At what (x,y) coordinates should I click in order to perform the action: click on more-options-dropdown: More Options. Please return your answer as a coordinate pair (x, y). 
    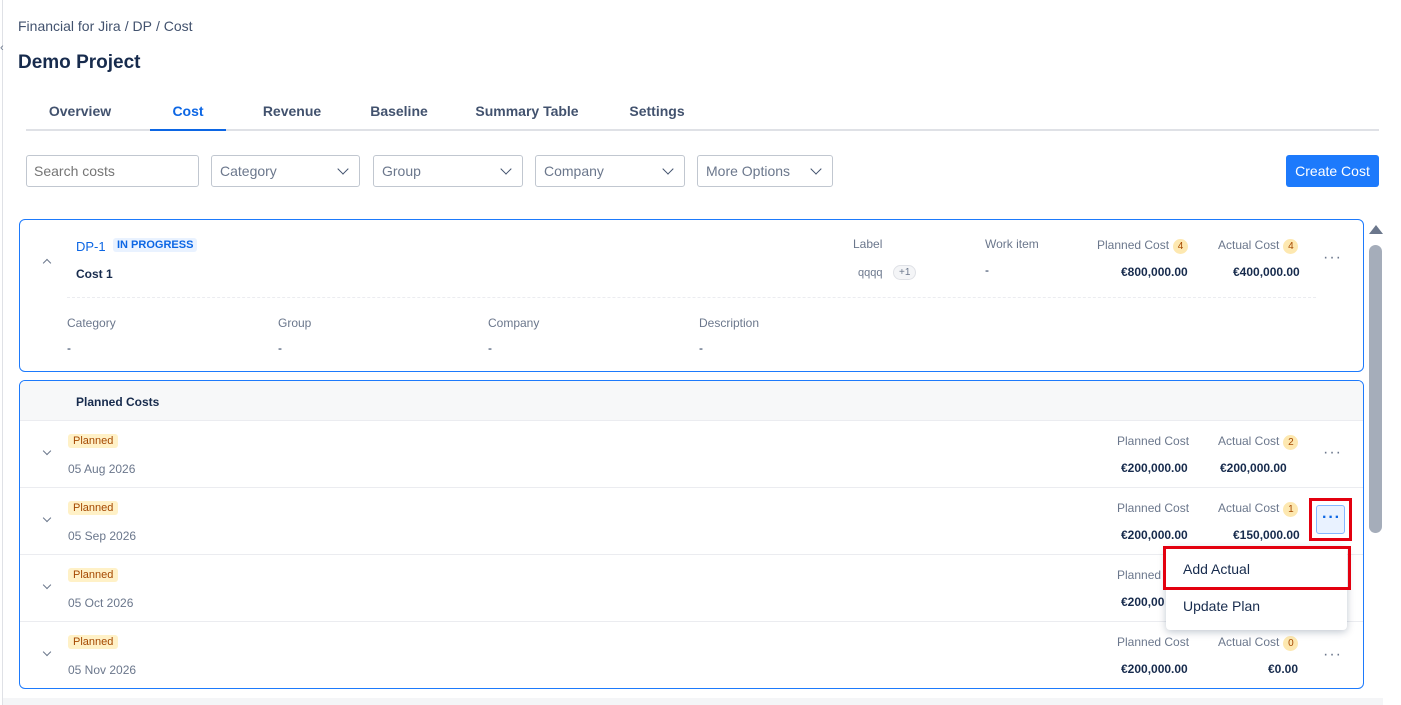
    Looking at the image, I should click on (765, 171).